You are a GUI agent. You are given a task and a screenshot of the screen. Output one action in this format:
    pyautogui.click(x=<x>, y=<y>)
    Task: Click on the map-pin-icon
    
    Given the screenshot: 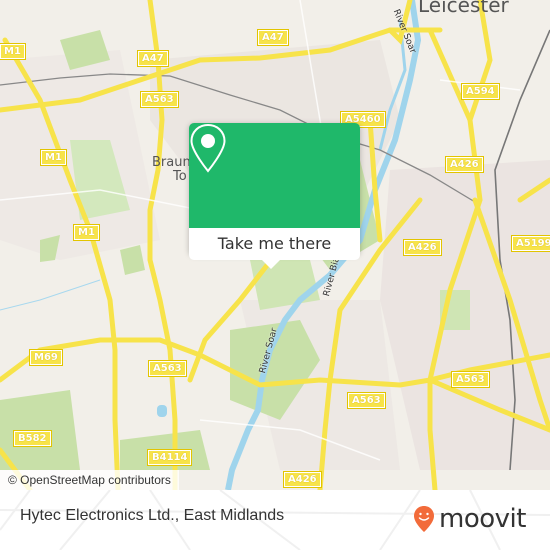 What is the action you would take?
    pyautogui.click(x=208, y=148)
    